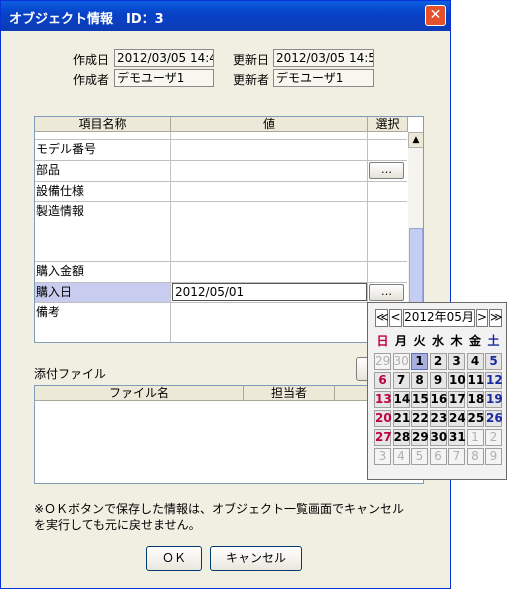  What do you see at coordinates (493, 341) in the screenshot?
I see `weekday-header: 土` at bounding box center [493, 341].